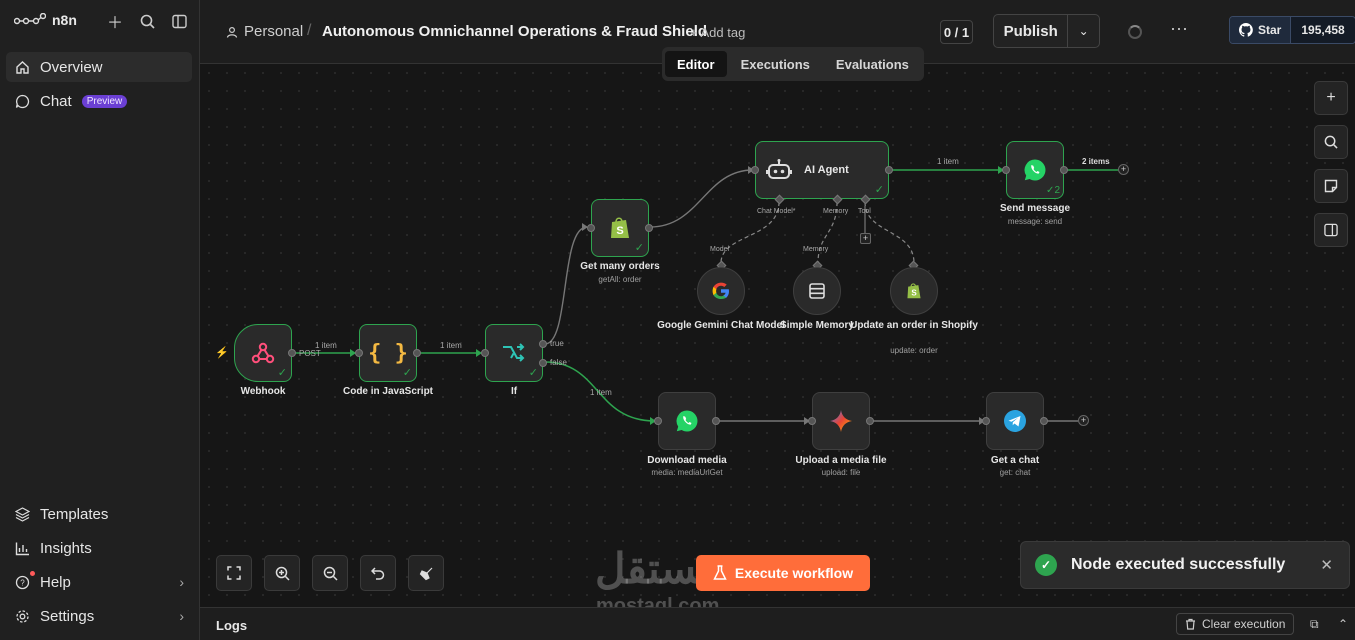 This screenshot has width=1355, height=640. Describe the element at coordinates (543, 344) in the screenshot. I see `output-port-true` at that location.